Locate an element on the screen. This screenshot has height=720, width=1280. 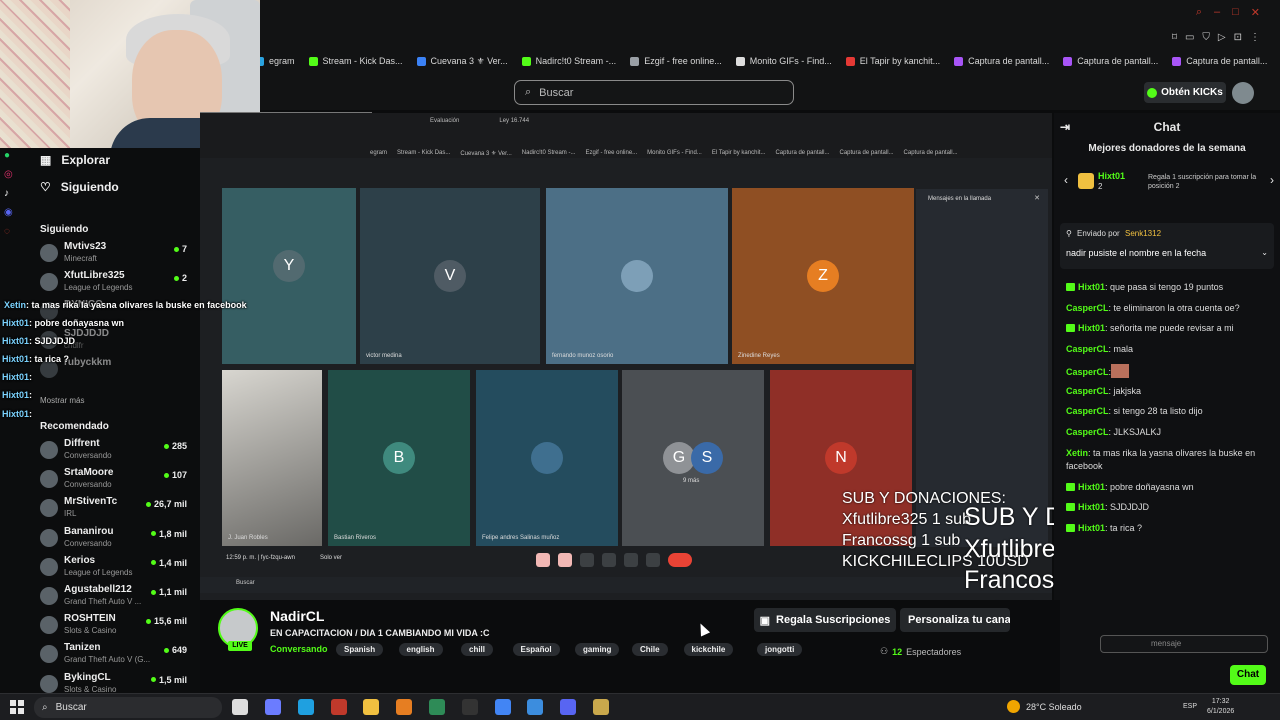
chat-input: mensaje is located at coordinates (1184, 644).